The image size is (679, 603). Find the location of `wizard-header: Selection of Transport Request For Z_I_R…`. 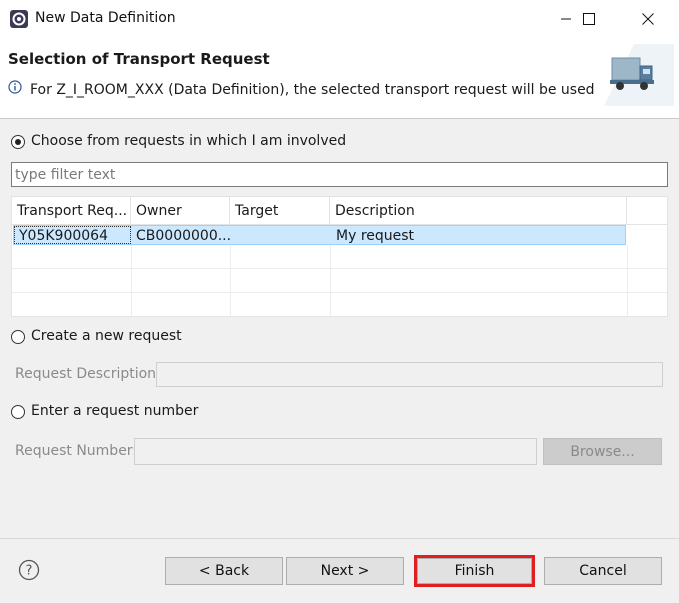

wizard-header: Selection of Transport Request For Z_I_R… is located at coordinates (339, 78).